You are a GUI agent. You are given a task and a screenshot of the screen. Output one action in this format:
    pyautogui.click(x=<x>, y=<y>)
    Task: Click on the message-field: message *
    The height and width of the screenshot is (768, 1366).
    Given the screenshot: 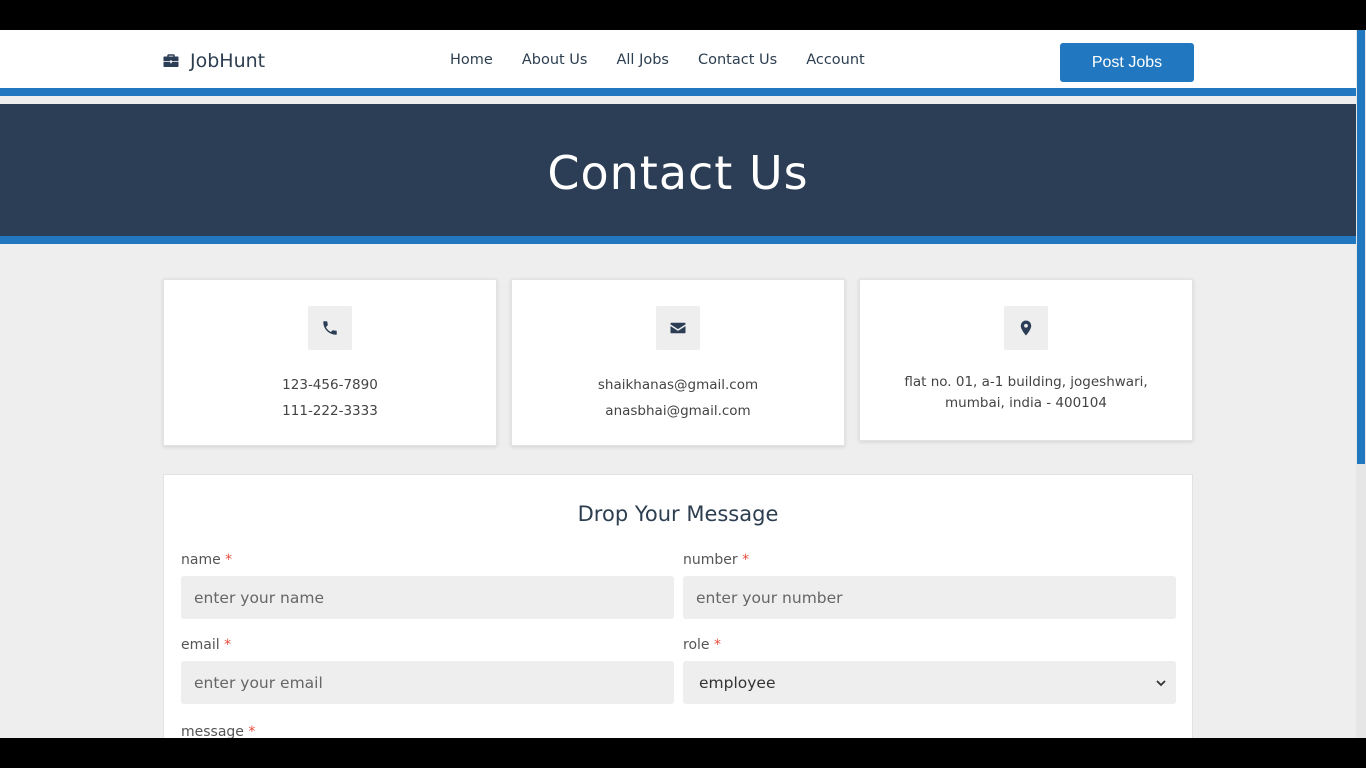 What is the action you would take?
    pyautogui.click(x=427, y=731)
    